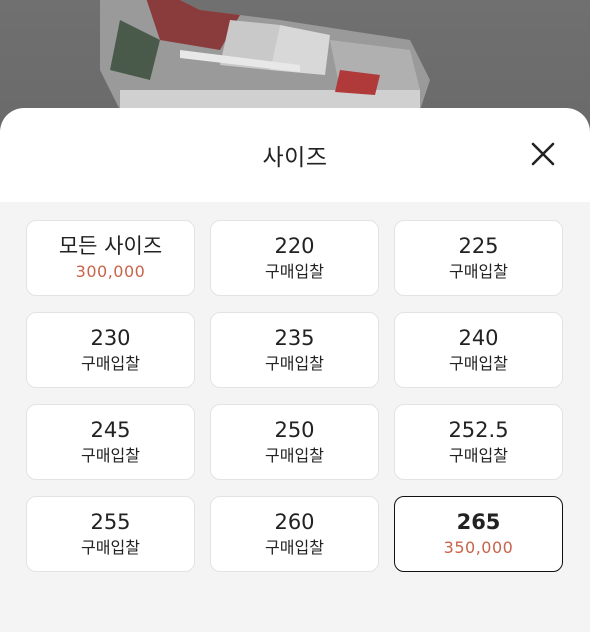  I want to click on size-label: 모든 사이즈, so click(110, 246).